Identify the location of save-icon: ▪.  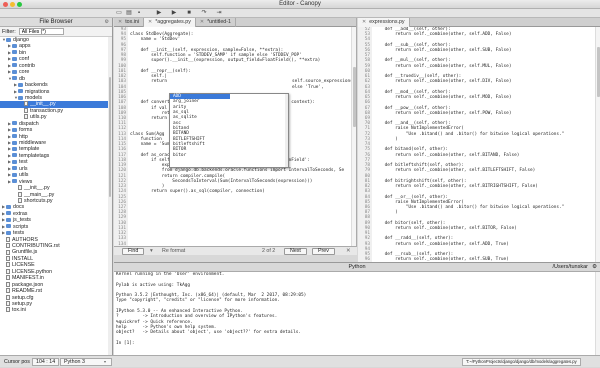
(139, 13).